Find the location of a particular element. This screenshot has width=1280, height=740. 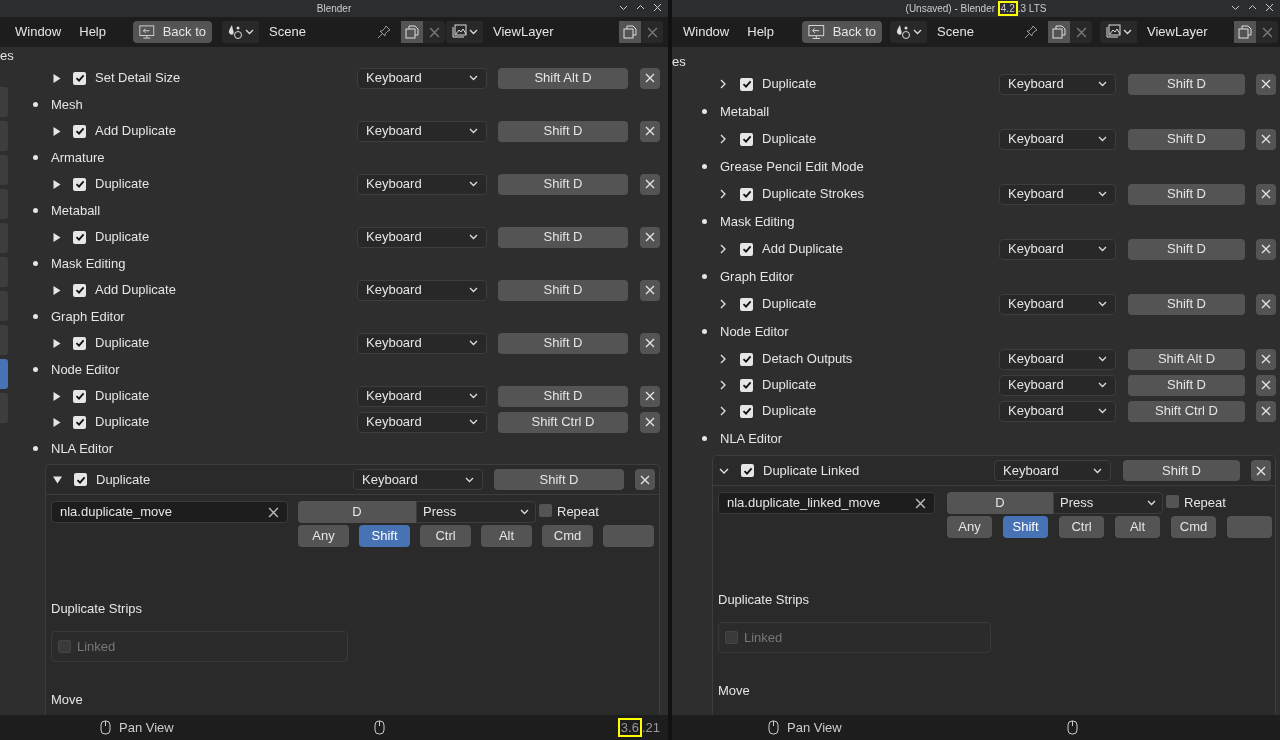

view-layer-selector: ViewLayer is located at coordinates (1189, 32).